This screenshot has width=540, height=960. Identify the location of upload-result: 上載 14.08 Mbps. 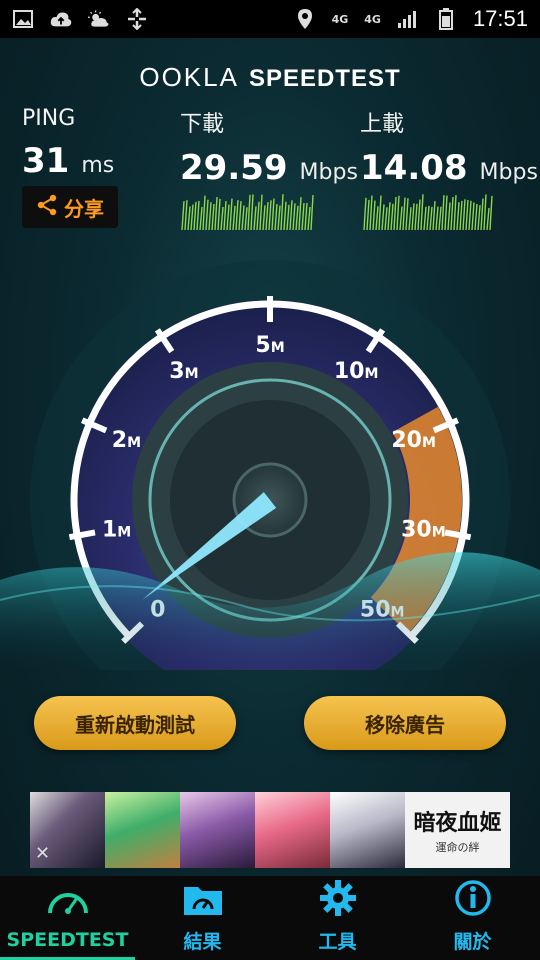
(449, 147).